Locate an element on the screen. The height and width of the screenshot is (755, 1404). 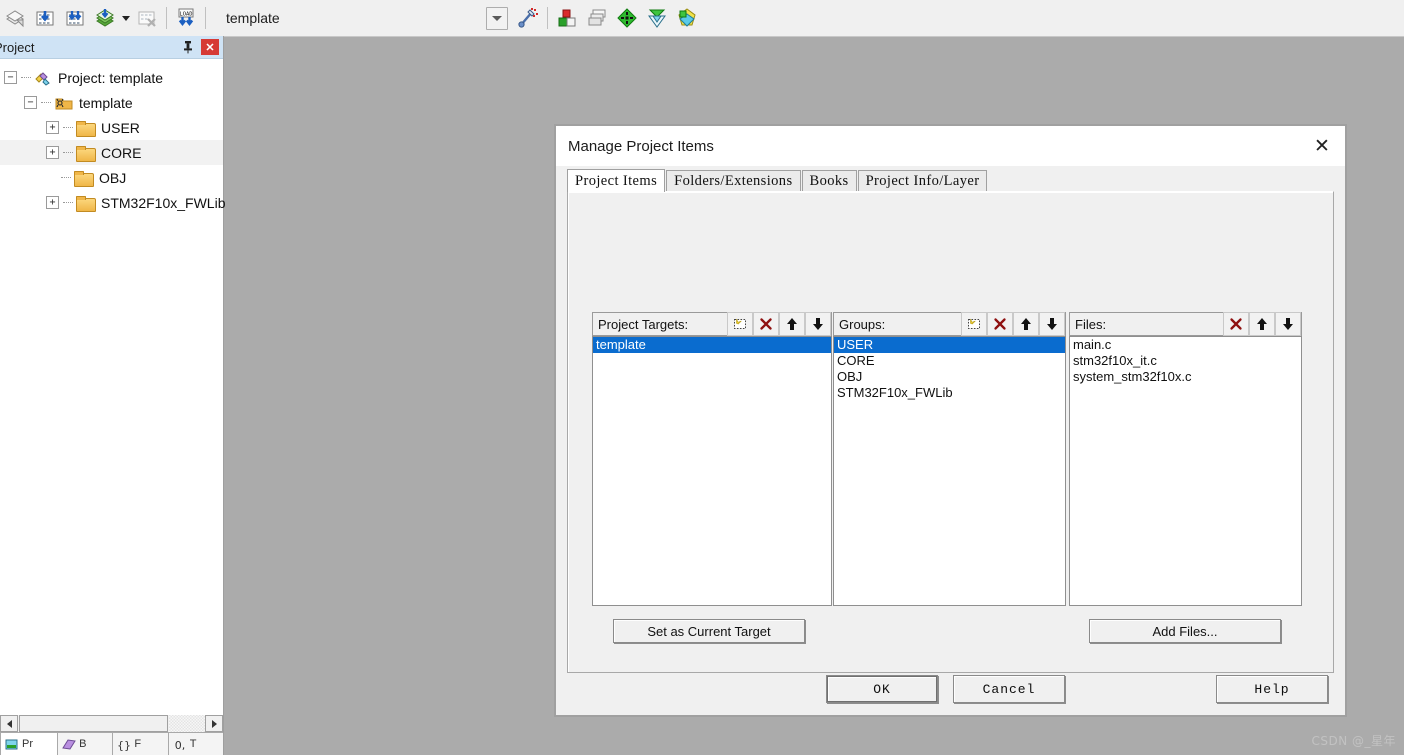
pack-installer-button is located at coordinates (687, 18).